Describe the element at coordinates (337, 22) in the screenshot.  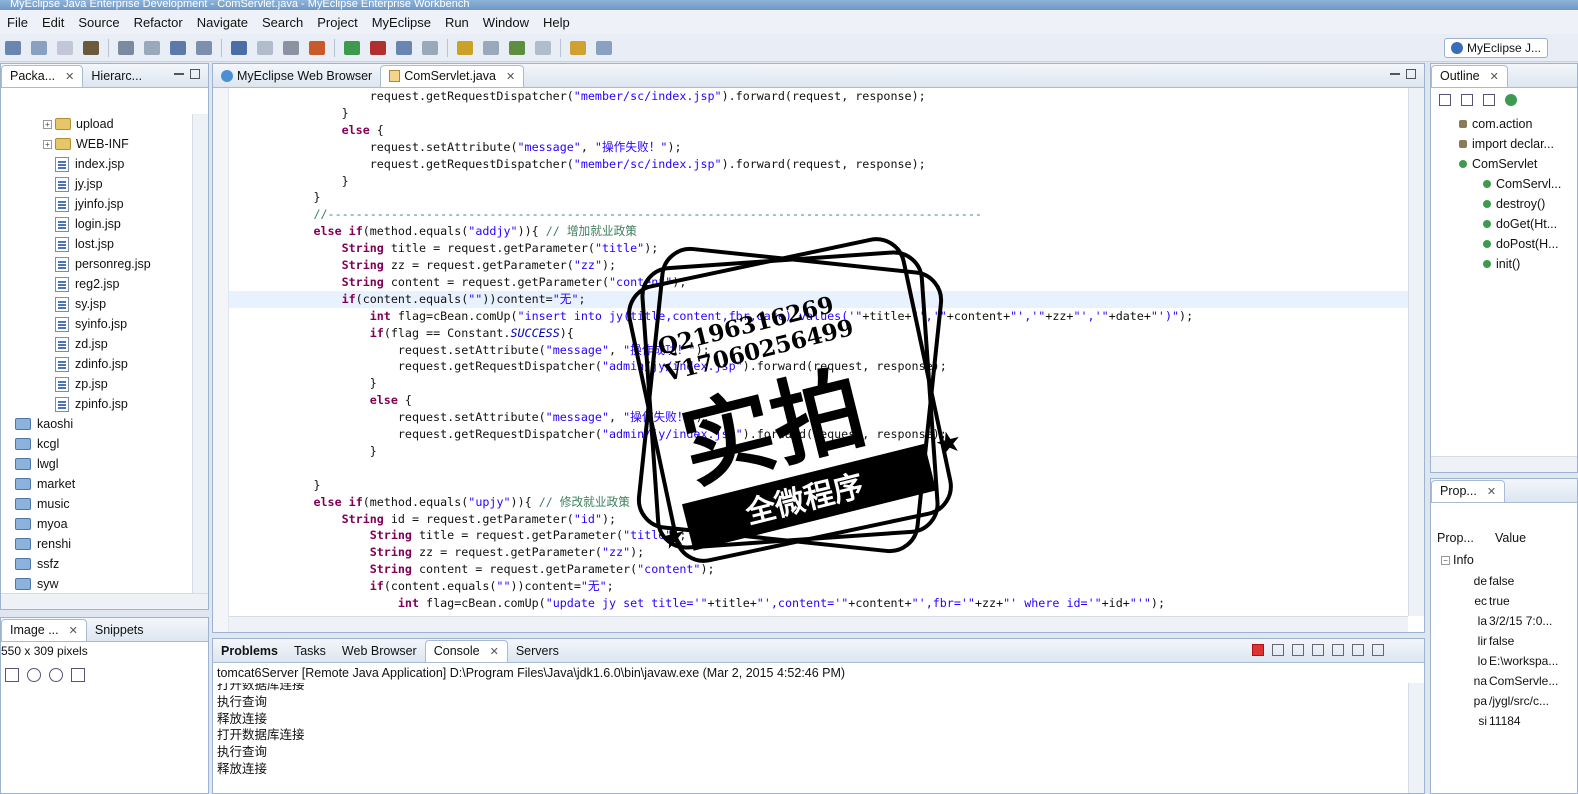
I see `menu-project: Project` at that location.